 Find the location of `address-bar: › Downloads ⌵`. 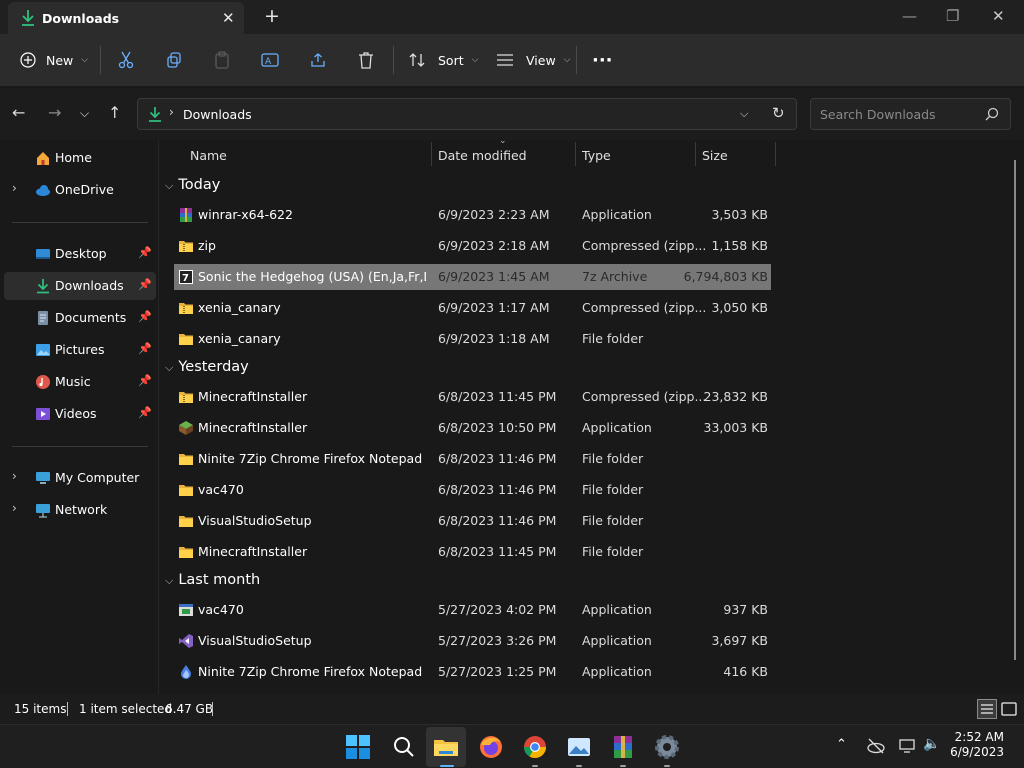

address-bar: › Downloads ⌵ is located at coordinates (467, 114).